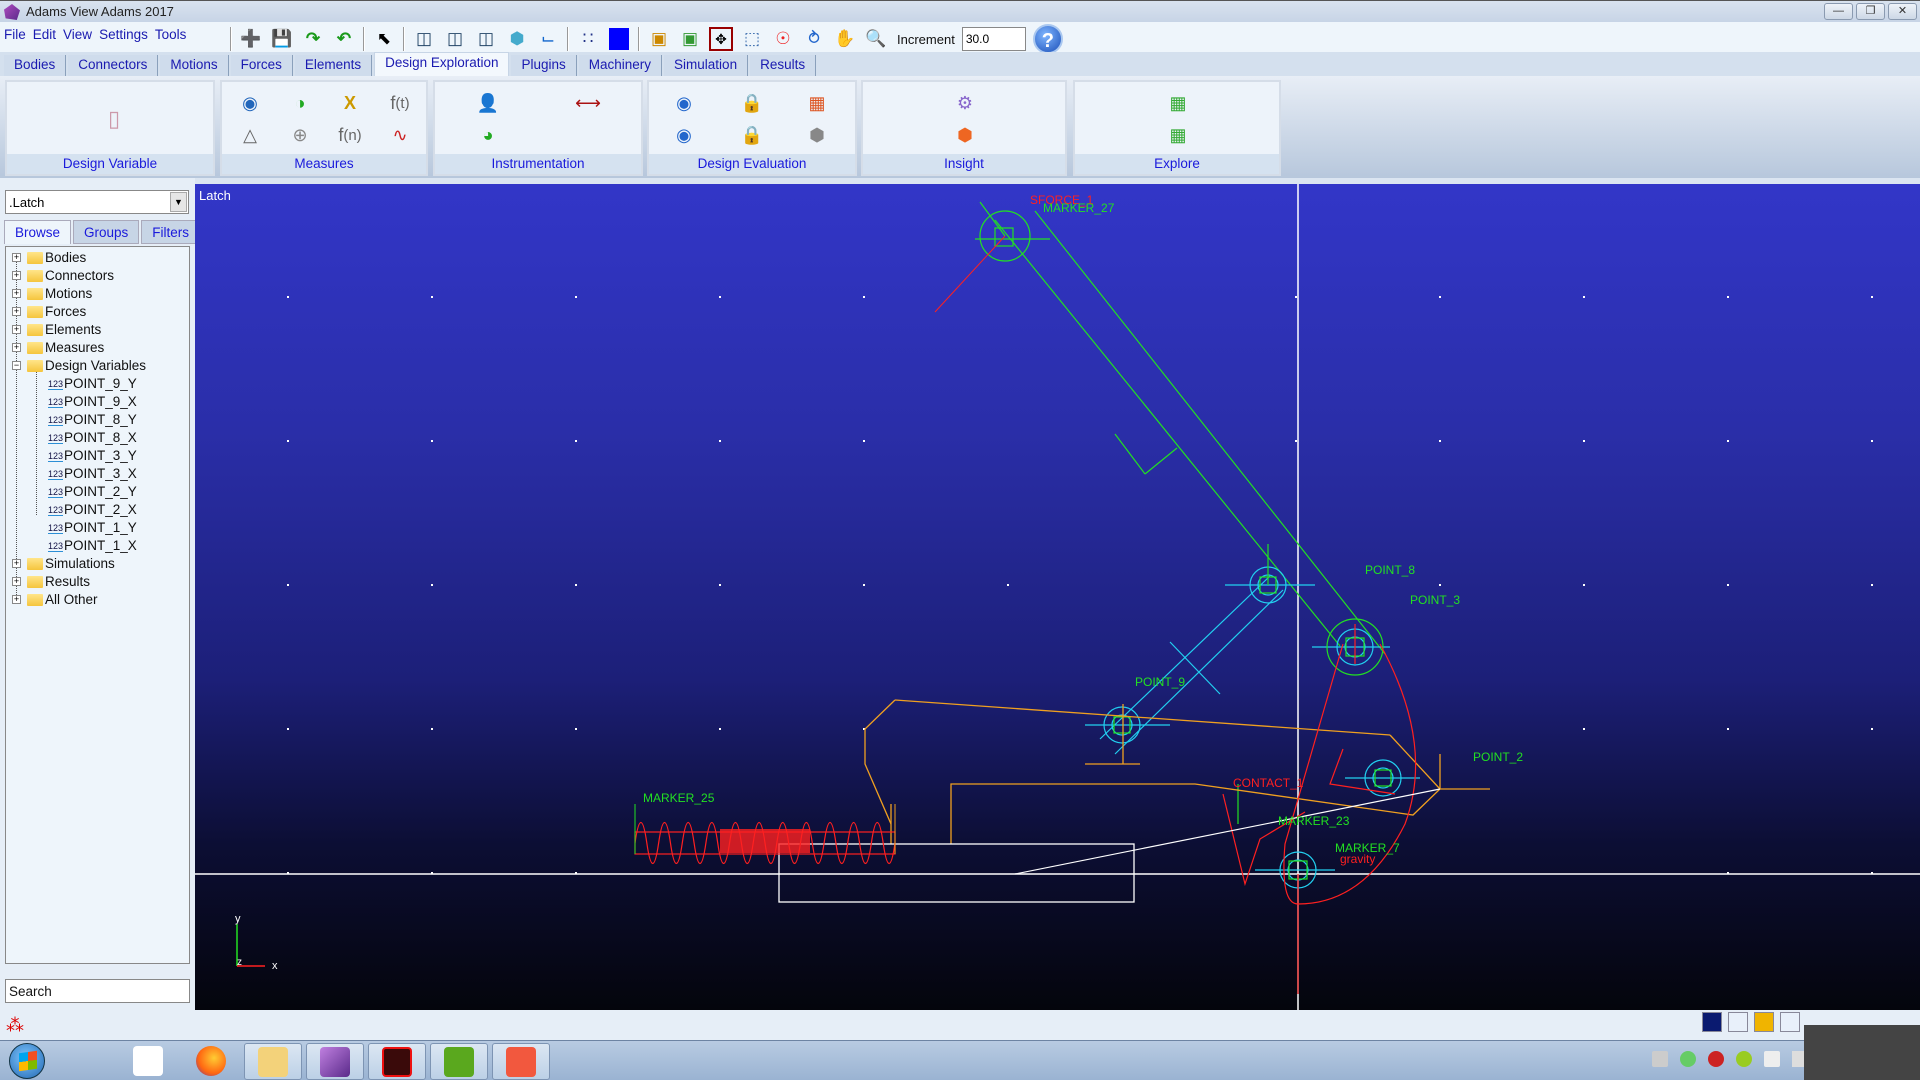 The height and width of the screenshot is (1080, 1920). I want to click on chevron-down-icon: ▼, so click(178, 202).